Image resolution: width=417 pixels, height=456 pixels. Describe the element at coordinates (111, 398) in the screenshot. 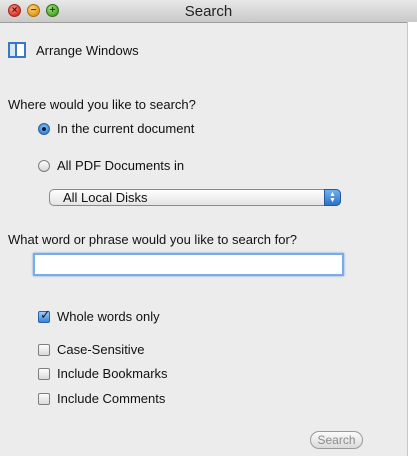

I see `include-comments-label: Include Comments` at that location.